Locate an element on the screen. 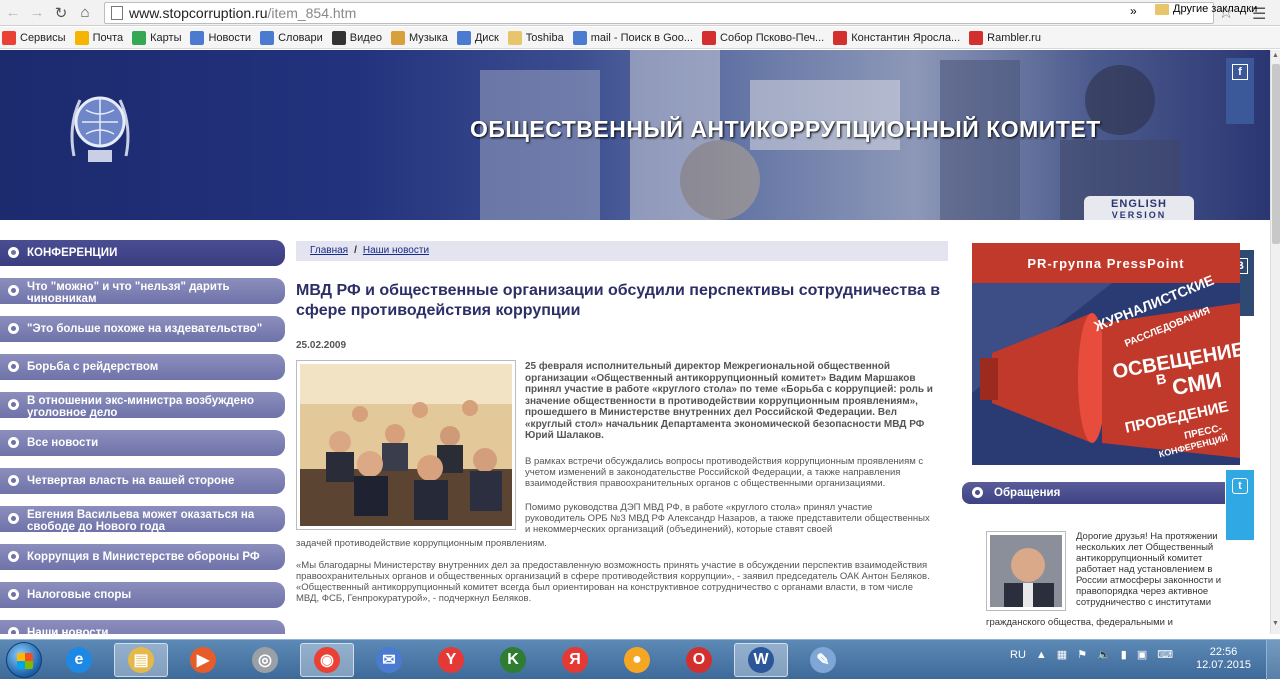 This screenshot has height=680, width=1280. sidebar-item: Борьба с рейдерством is located at coordinates (142, 367).